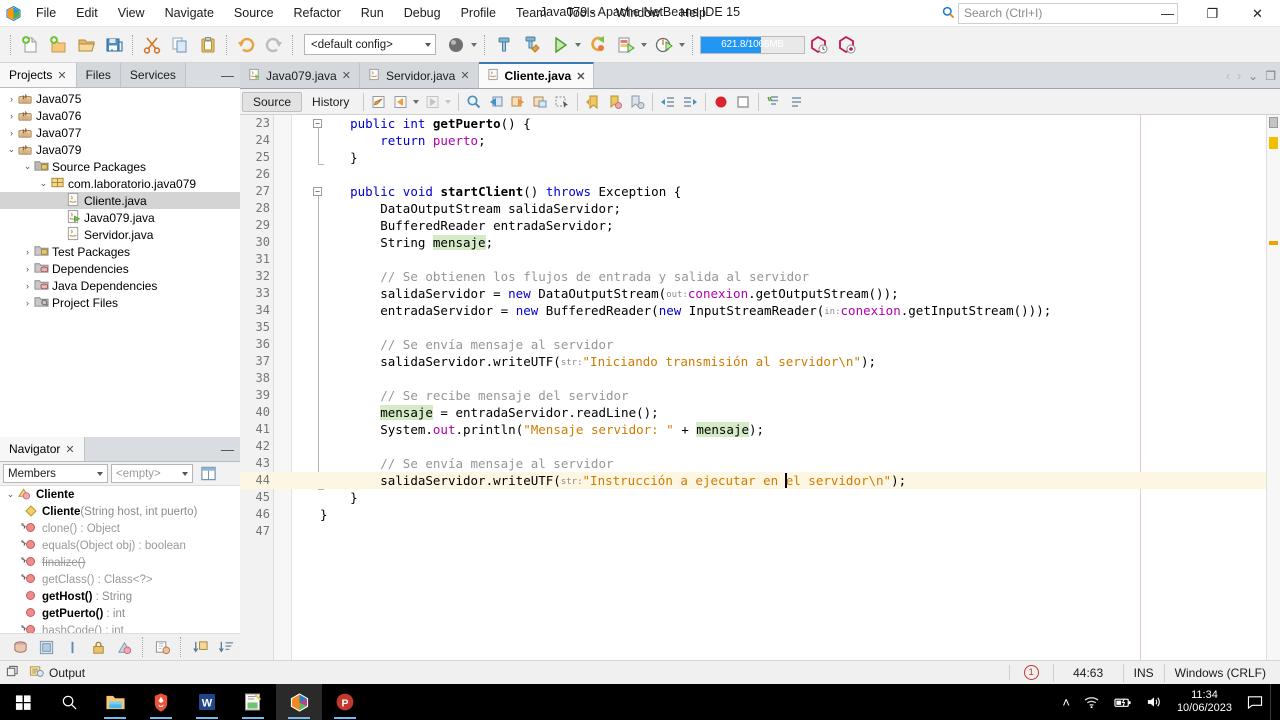 The image size is (1280, 720). I want to click on code-line: 28 DataOutputStream salidaServidor;, so click(760, 208).